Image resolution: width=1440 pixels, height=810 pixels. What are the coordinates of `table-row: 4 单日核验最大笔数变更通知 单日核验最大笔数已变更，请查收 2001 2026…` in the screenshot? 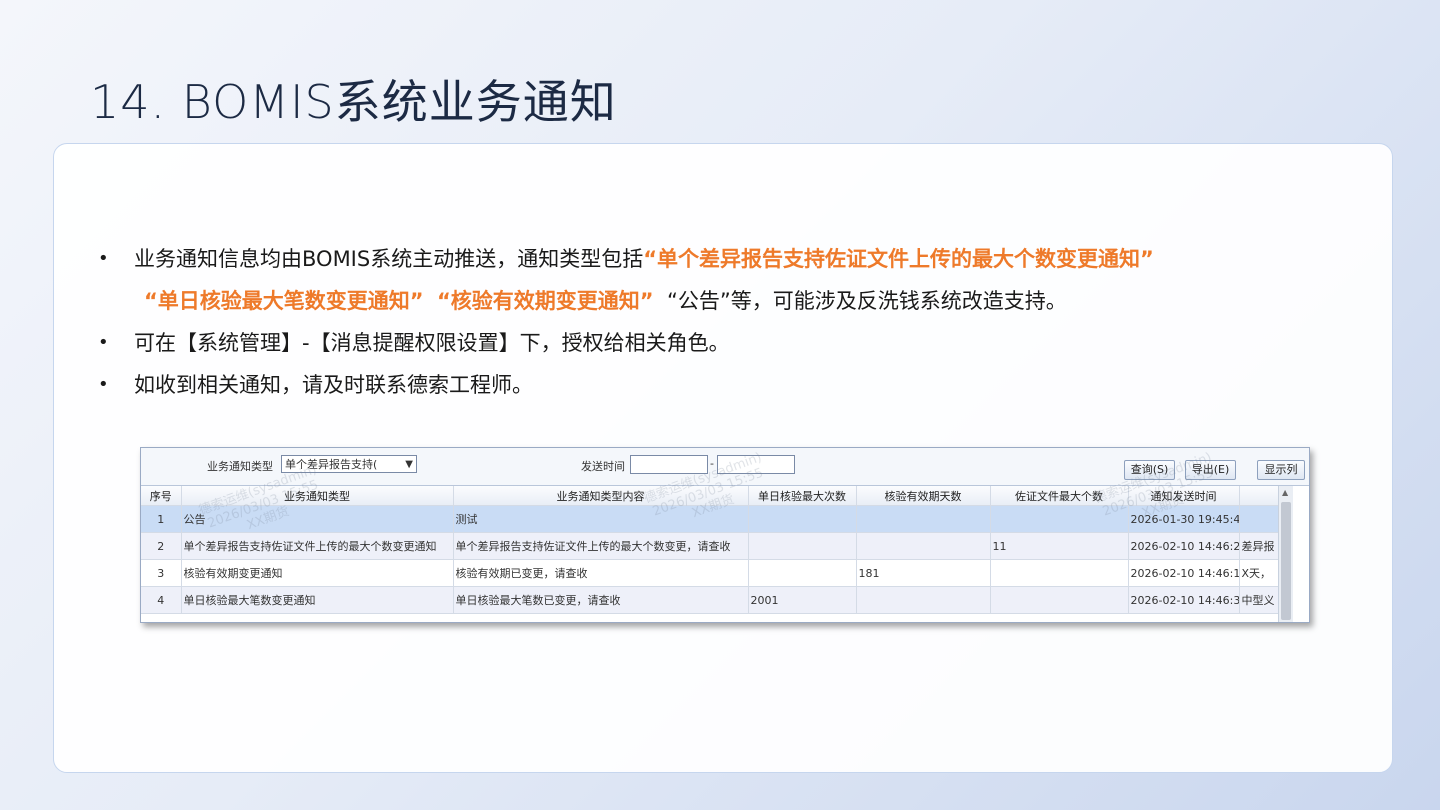 It's located at (710, 600).